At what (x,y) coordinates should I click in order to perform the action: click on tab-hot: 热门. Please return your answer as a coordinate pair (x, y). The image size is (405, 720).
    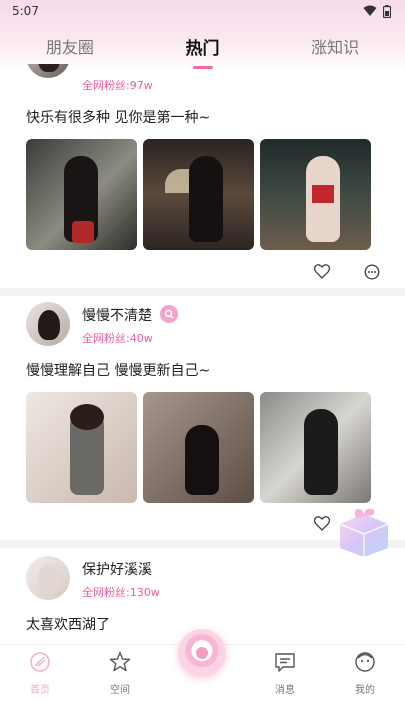
    Looking at the image, I should click on (203, 49).